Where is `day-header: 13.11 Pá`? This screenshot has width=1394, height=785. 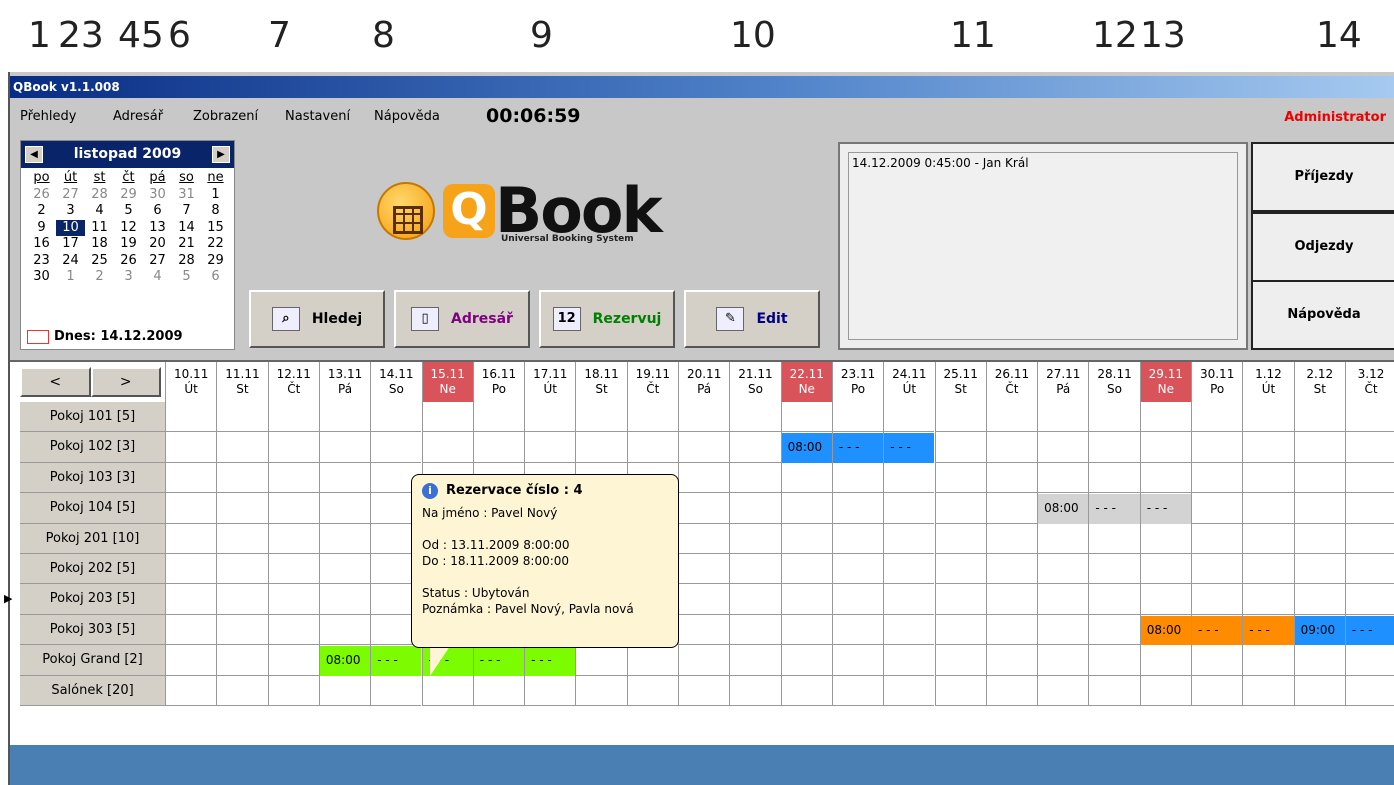 day-header: 13.11 Pá is located at coordinates (344, 382).